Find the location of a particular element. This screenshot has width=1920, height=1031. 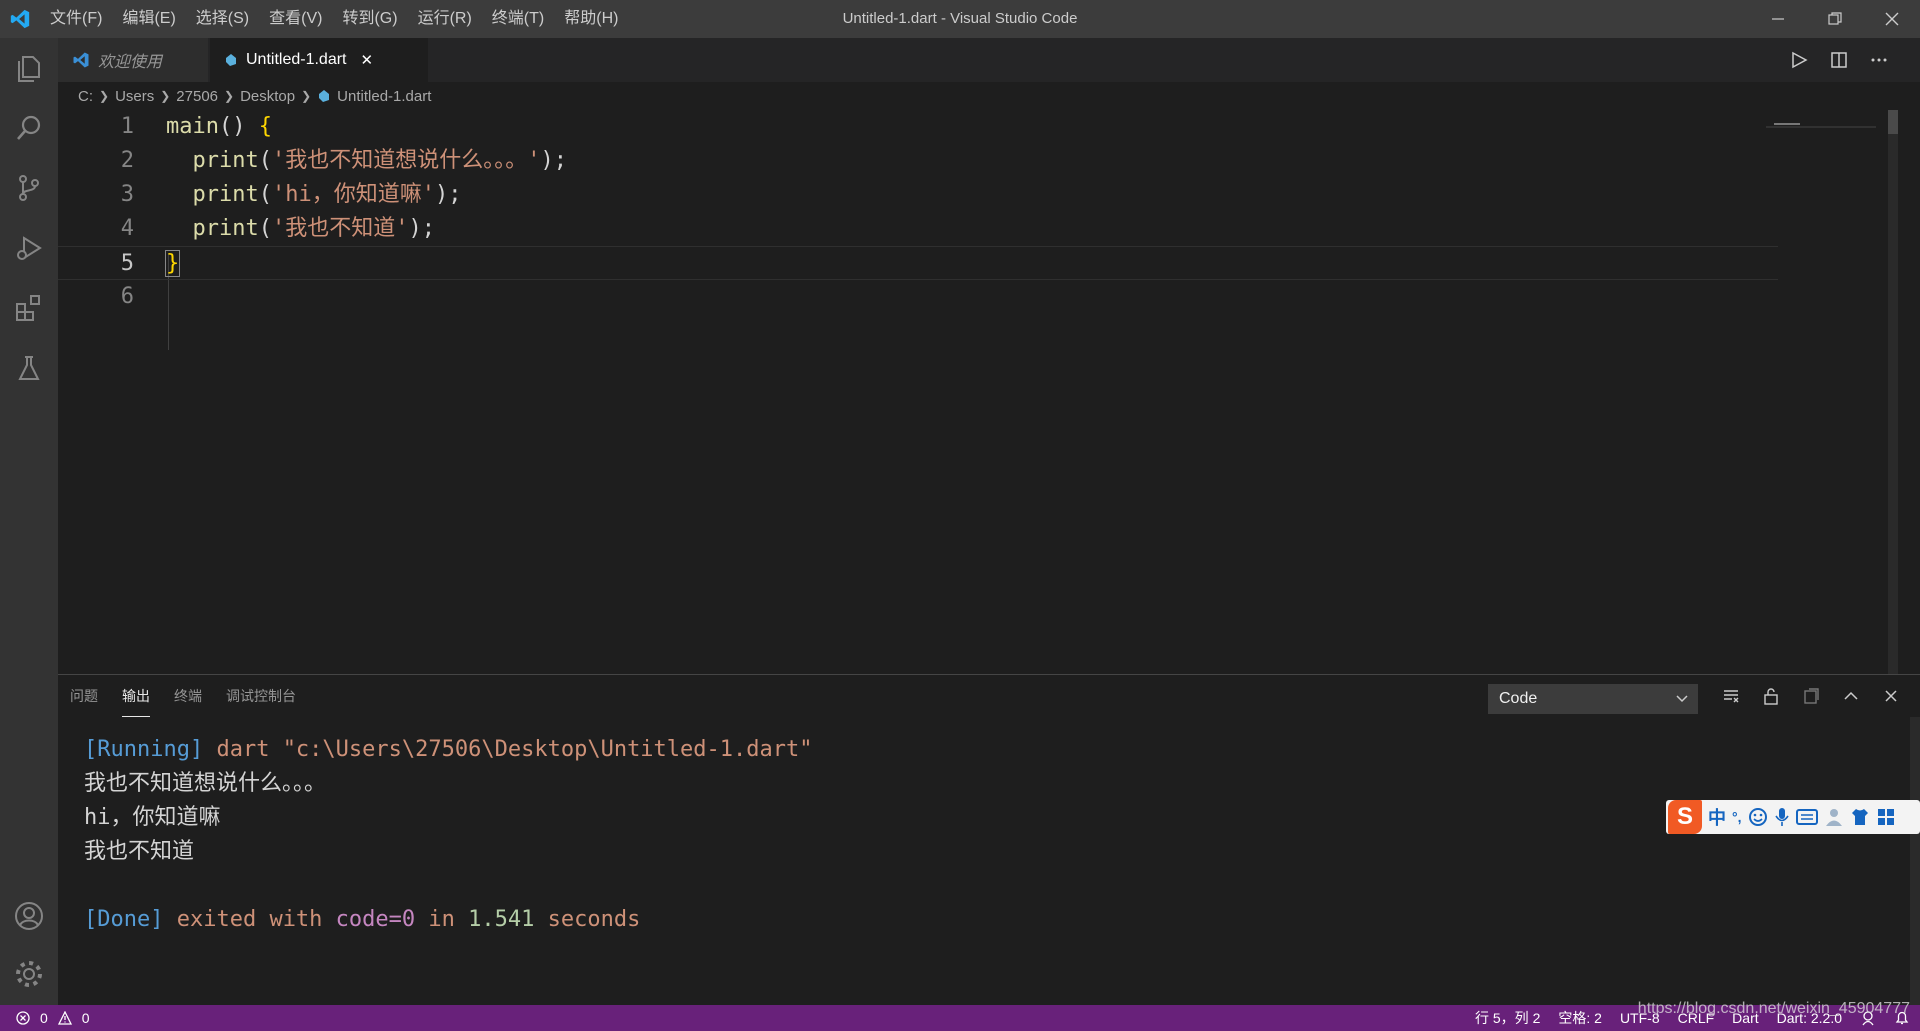

settings-gear-icon is located at coordinates (29, 974).